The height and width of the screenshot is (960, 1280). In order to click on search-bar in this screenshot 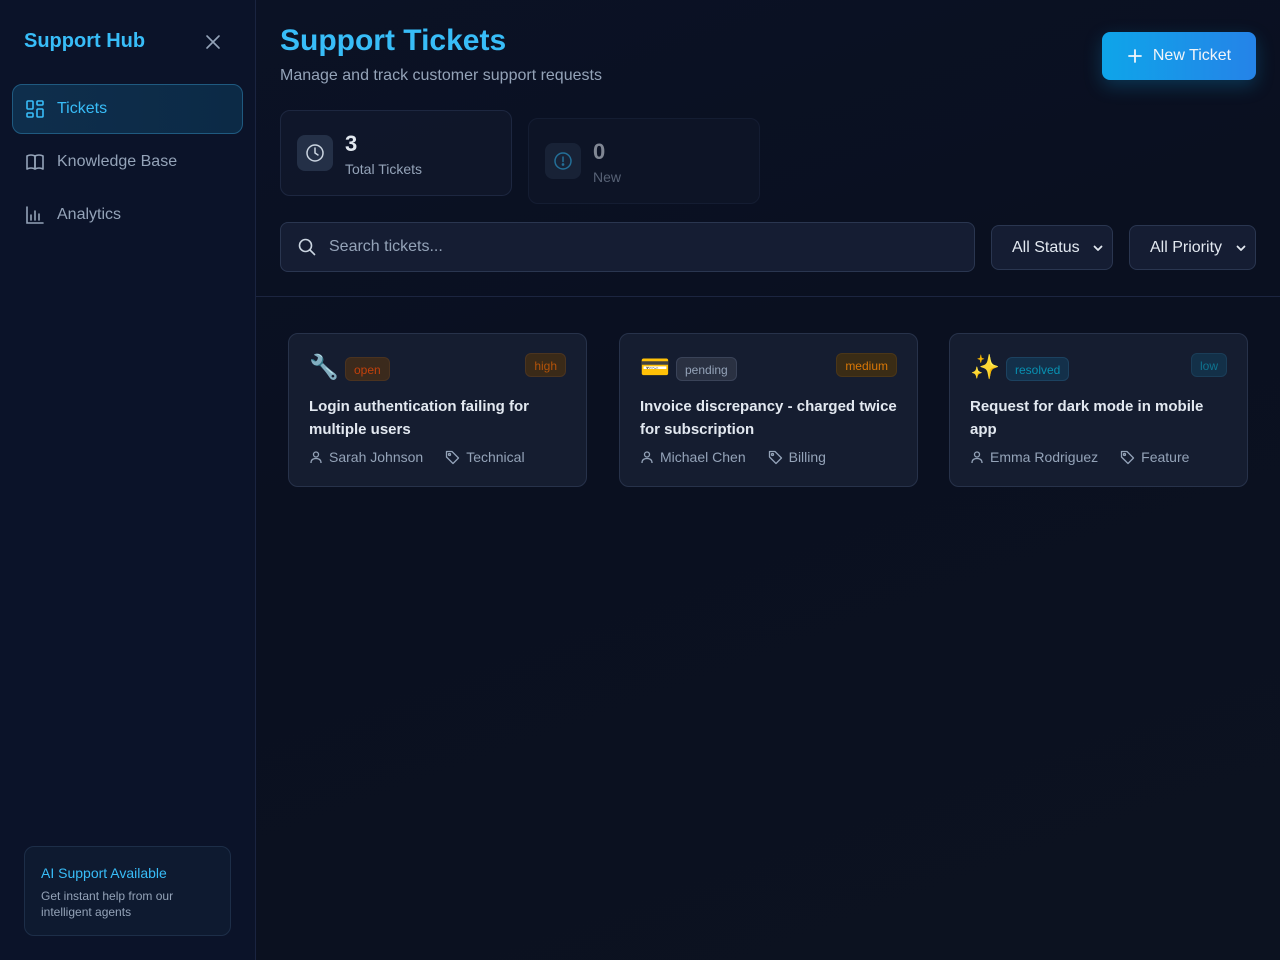, I will do `click(627, 247)`.